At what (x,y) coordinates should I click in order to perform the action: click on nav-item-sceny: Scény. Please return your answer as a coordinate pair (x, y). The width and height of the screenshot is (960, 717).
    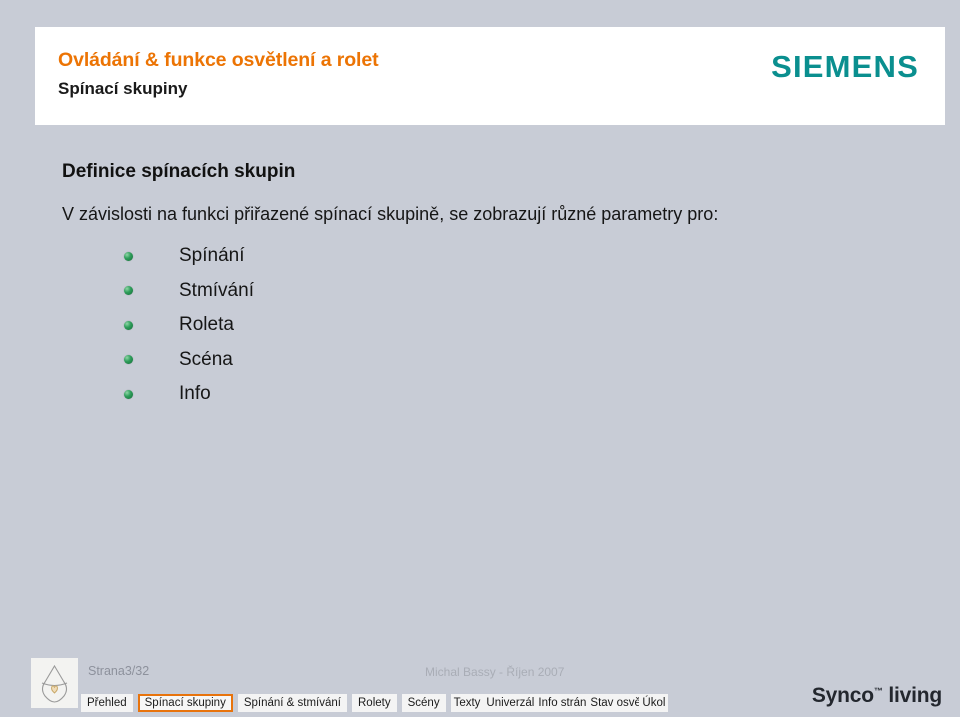
    Looking at the image, I should click on (423, 703).